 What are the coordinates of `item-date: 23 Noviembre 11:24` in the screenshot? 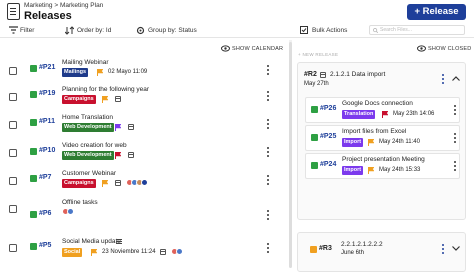 It's located at (129, 252).